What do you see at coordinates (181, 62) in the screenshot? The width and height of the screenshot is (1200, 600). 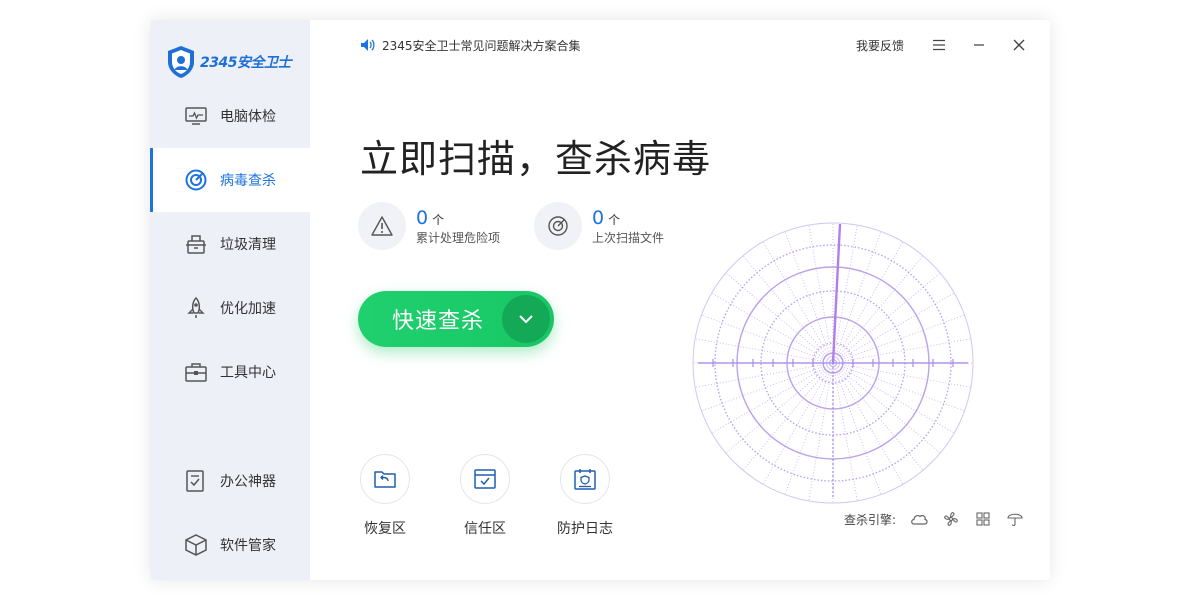 I see `shield-logo-icon` at bounding box center [181, 62].